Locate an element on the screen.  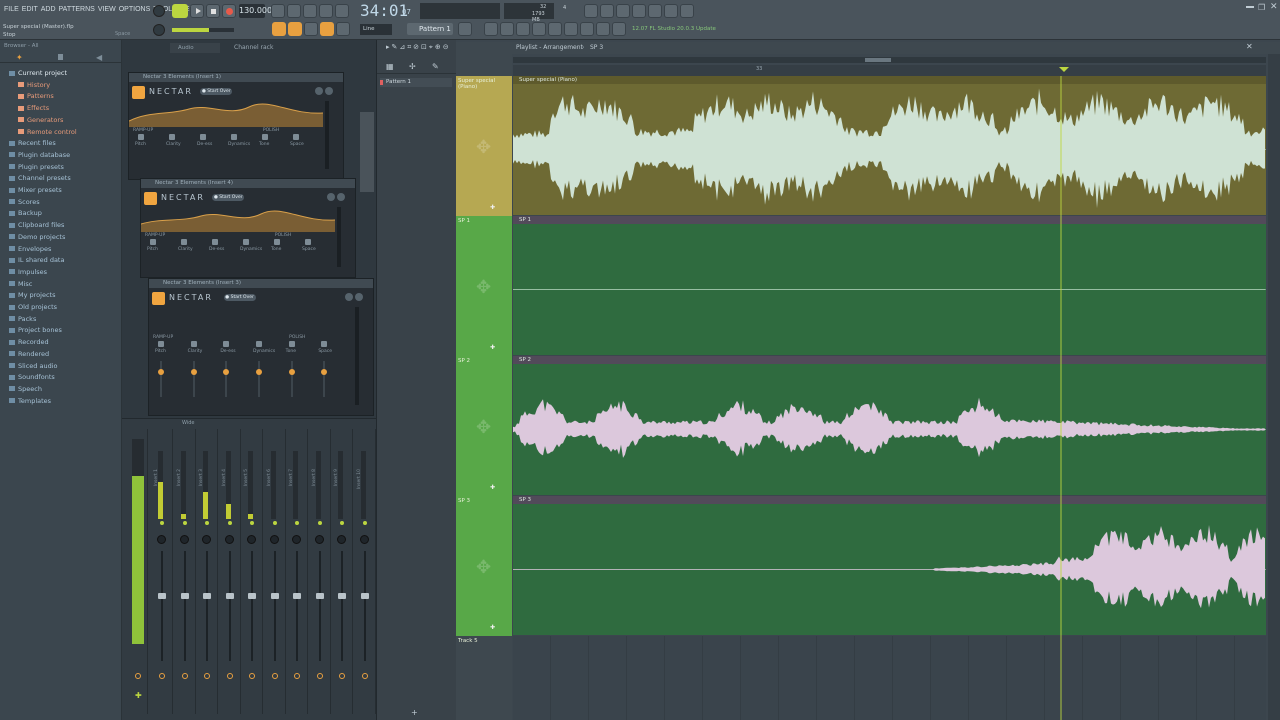
playlist-track: Track 5 is located at coordinates (868, 678).